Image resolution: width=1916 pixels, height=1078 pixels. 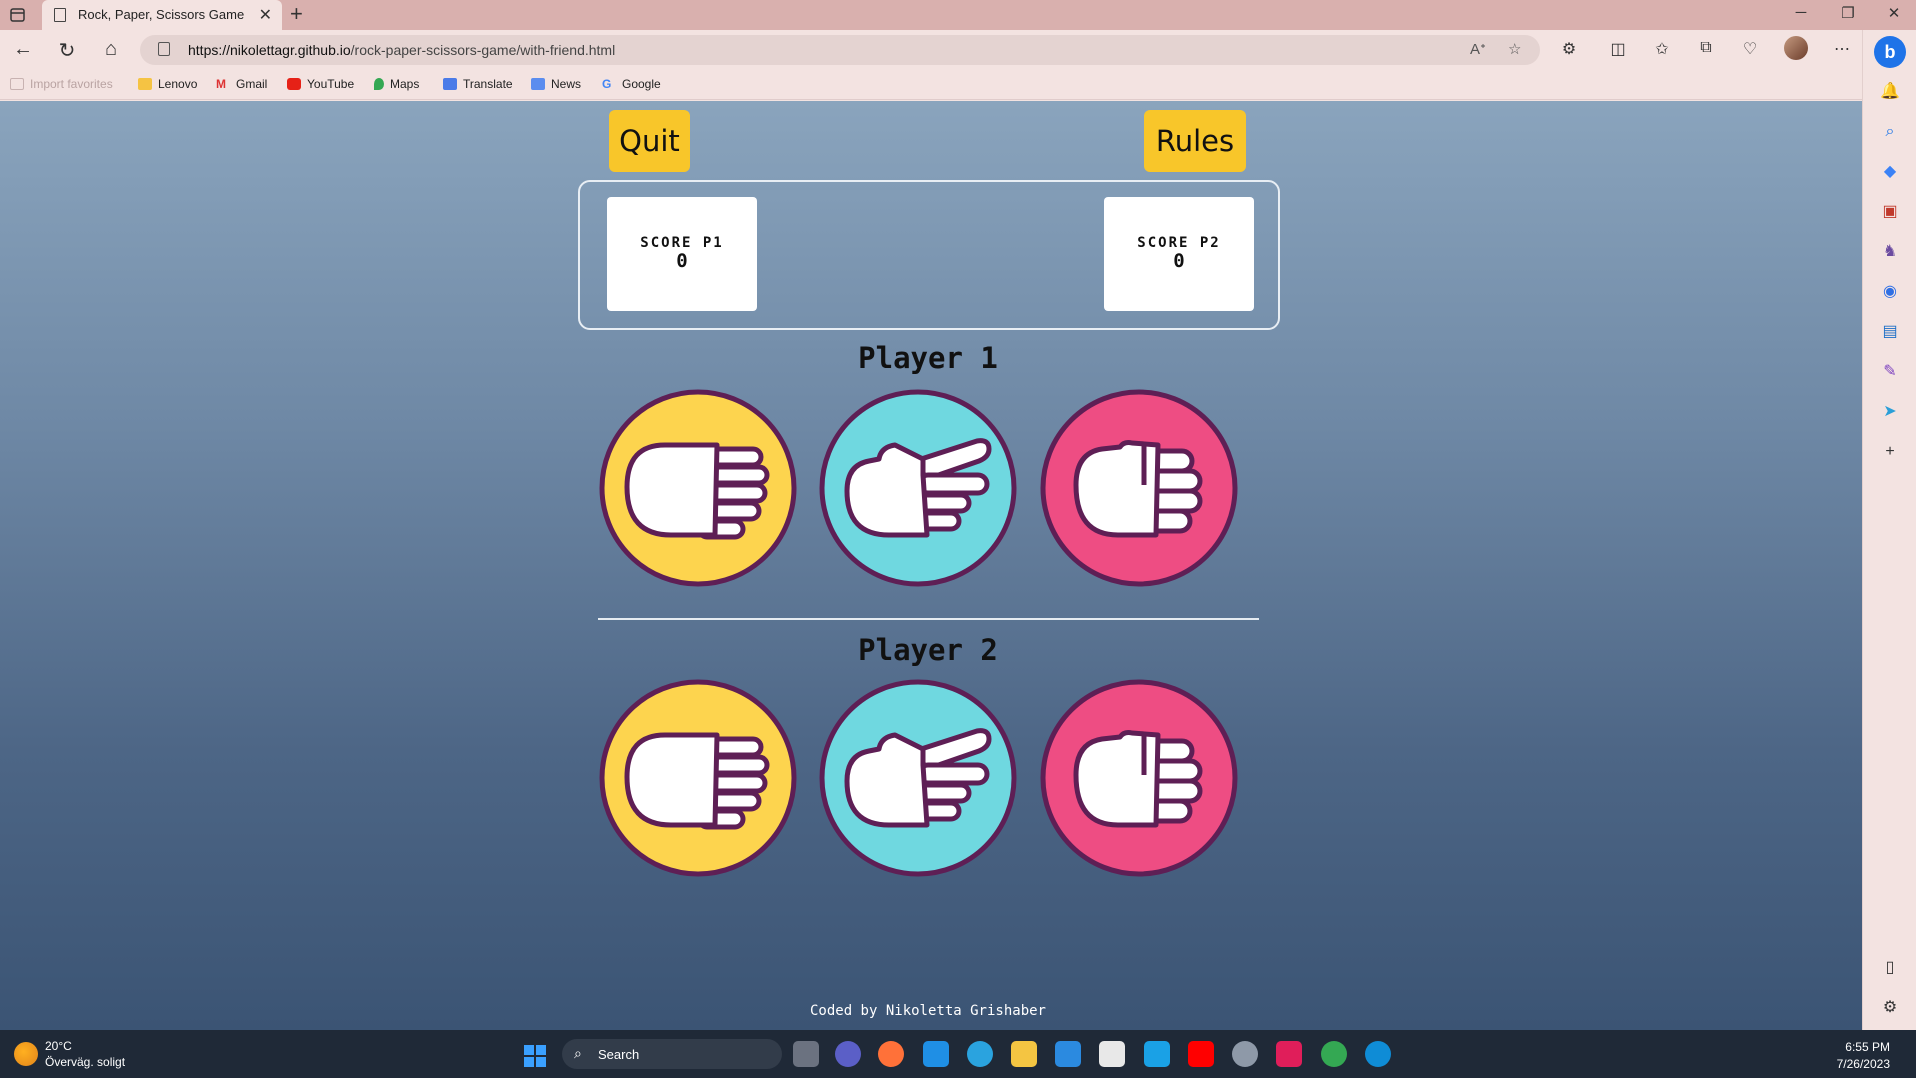 I want to click on new-tab-button: +, so click(x=296, y=14).